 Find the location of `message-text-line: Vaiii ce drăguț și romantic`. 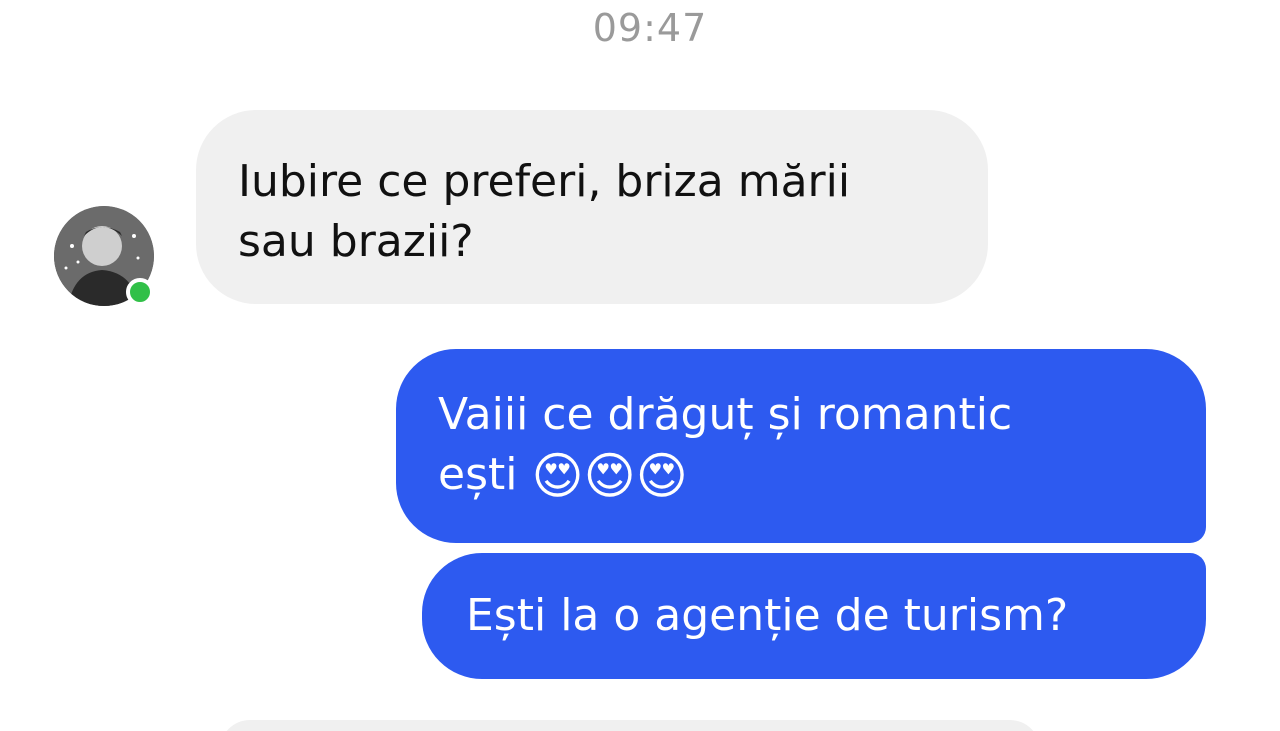

message-text-line: Vaiii ce drăguț și romantic is located at coordinates (725, 414).